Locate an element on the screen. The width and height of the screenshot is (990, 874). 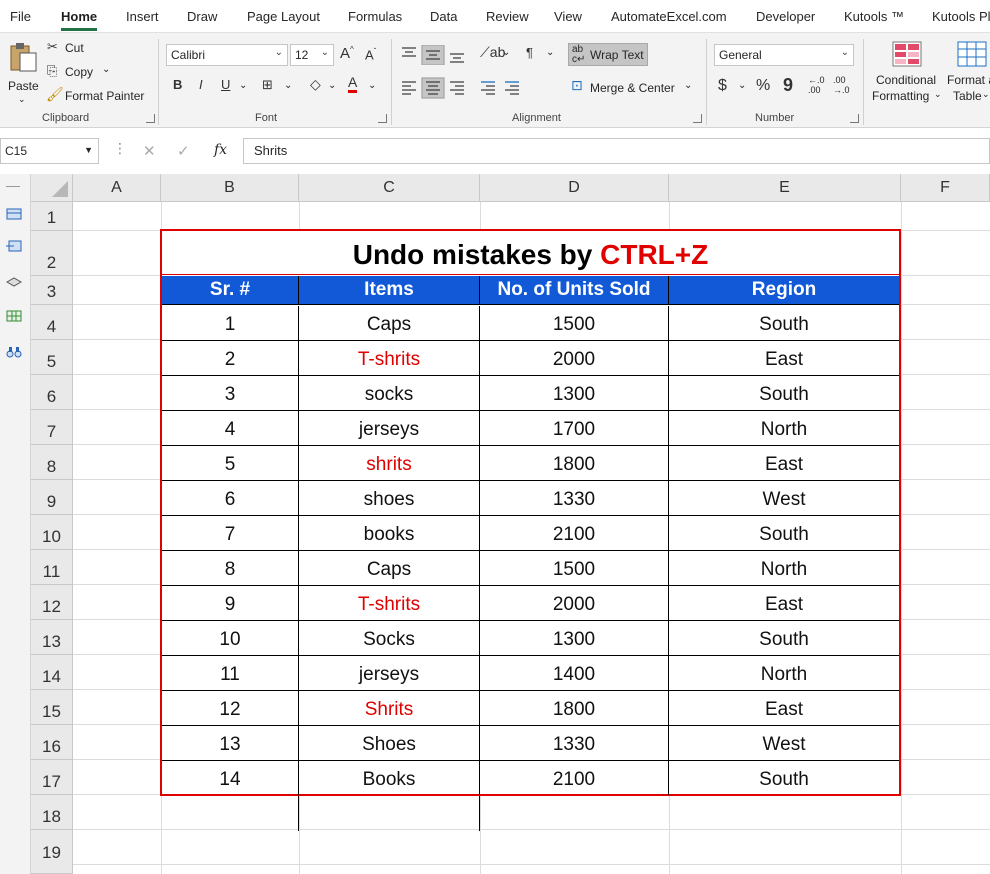
conditional-formatting-button: Conditional Formatting ⌄ is located at coordinates (906, 74).